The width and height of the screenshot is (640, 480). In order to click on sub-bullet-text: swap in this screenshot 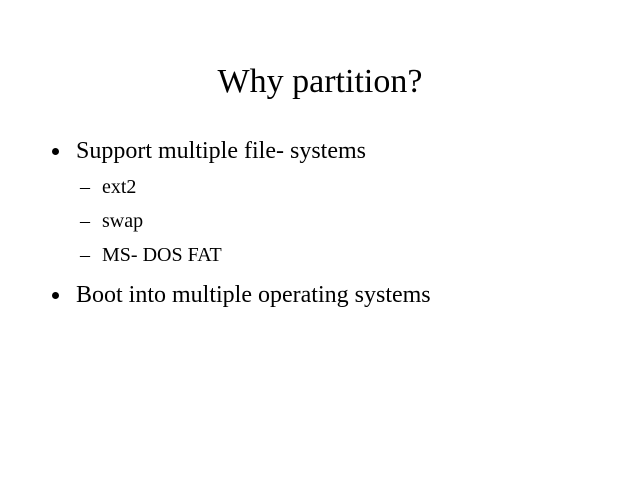, I will do `click(123, 221)`.